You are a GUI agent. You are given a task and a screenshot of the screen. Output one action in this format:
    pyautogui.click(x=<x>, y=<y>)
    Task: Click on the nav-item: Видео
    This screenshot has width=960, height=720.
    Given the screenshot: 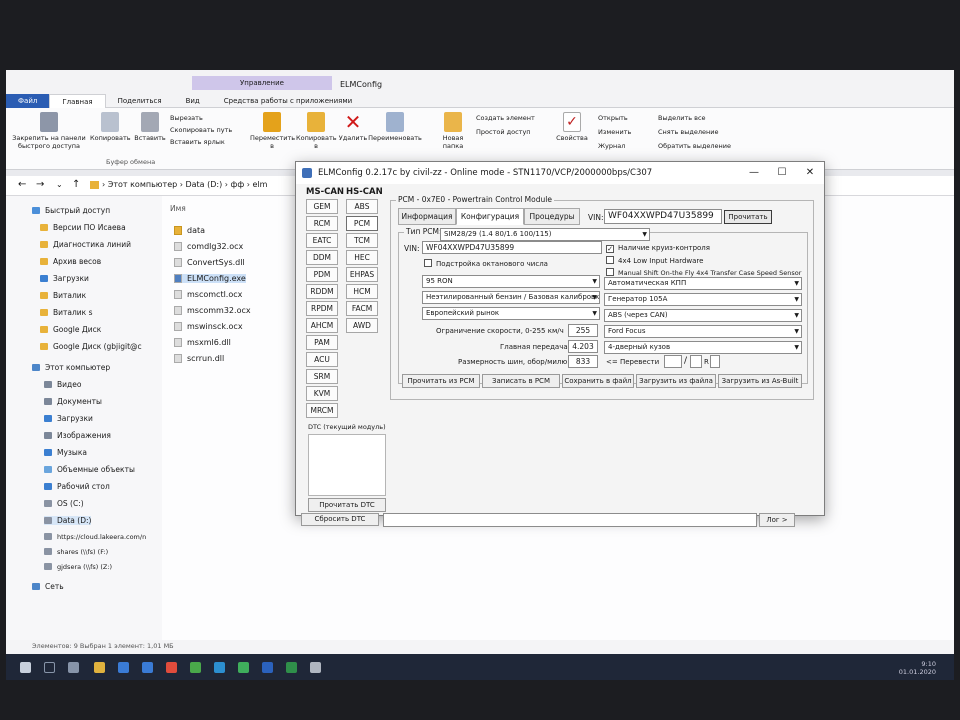 What is the action you would take?
    pyautogui.click(x=62, y=384)
    